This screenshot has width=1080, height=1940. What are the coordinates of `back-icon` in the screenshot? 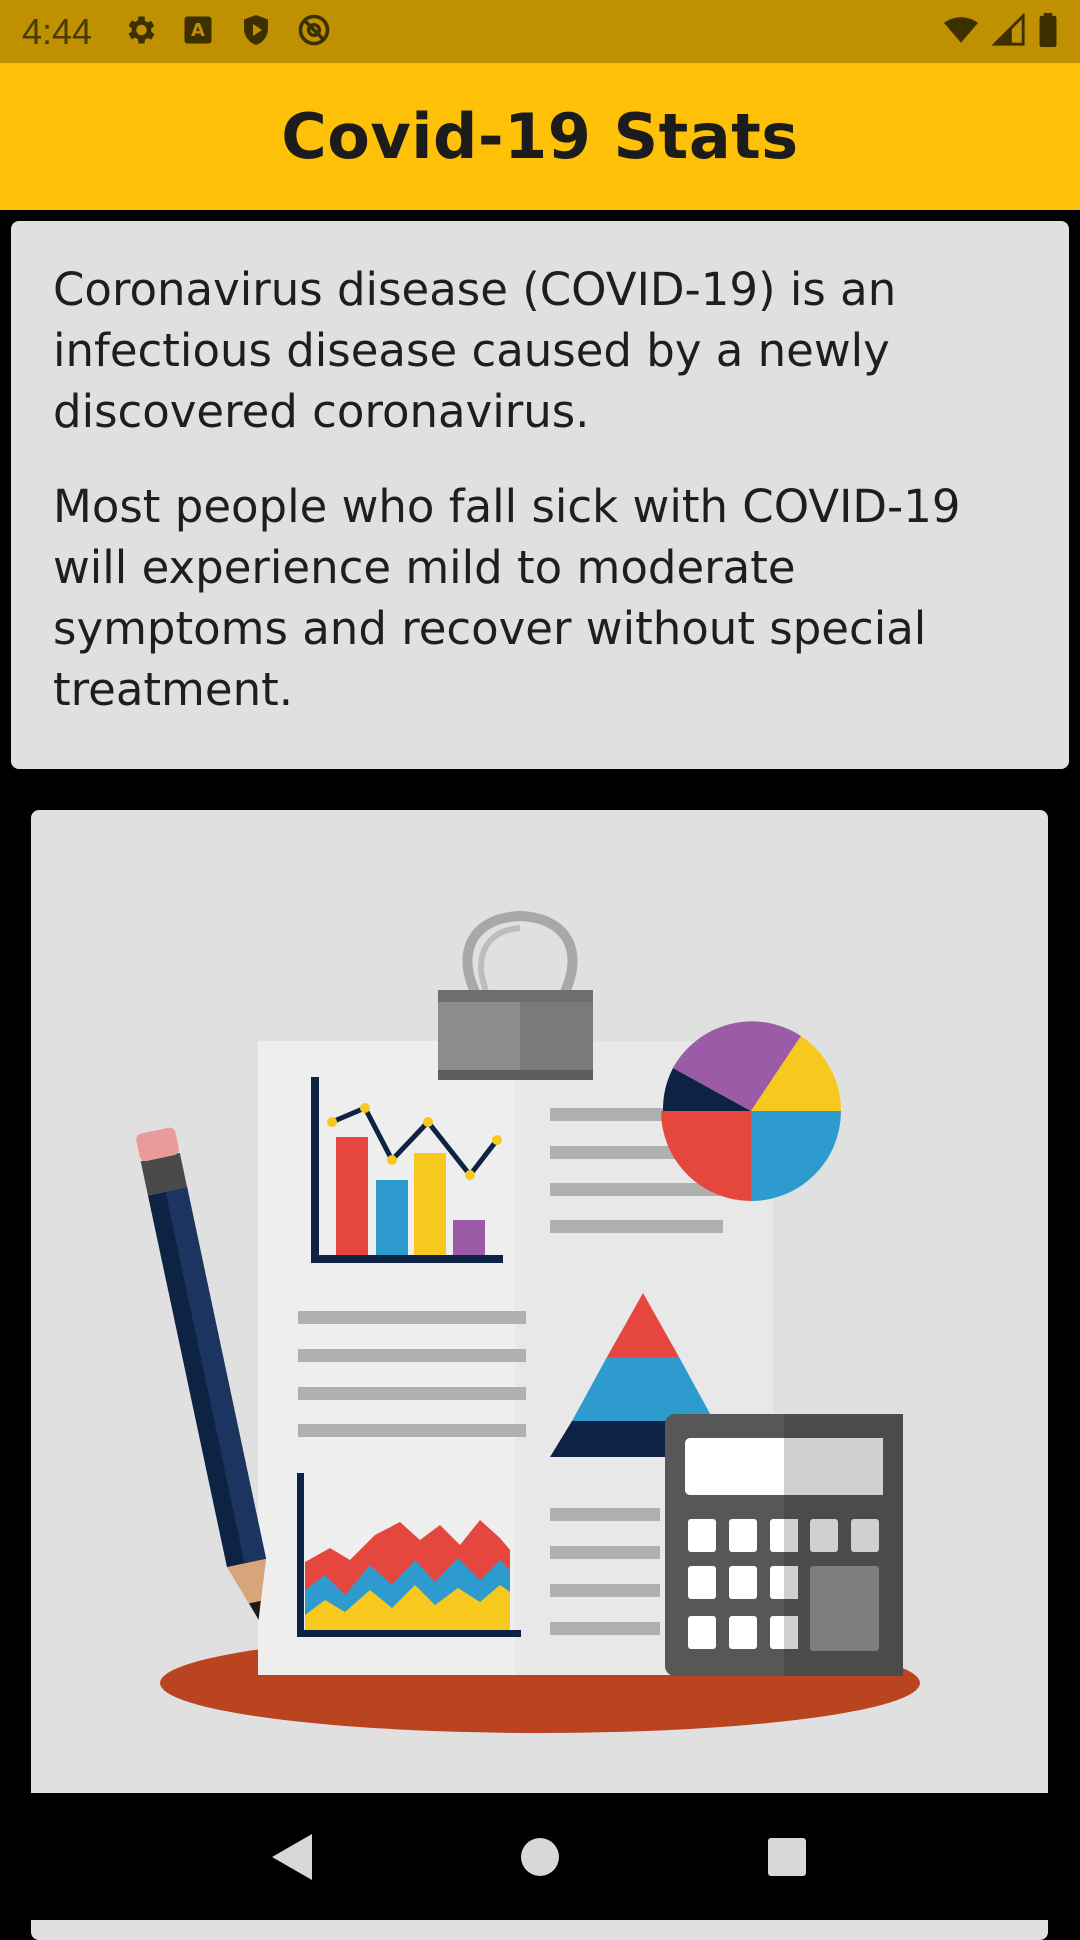 It's located at (292, 1856).